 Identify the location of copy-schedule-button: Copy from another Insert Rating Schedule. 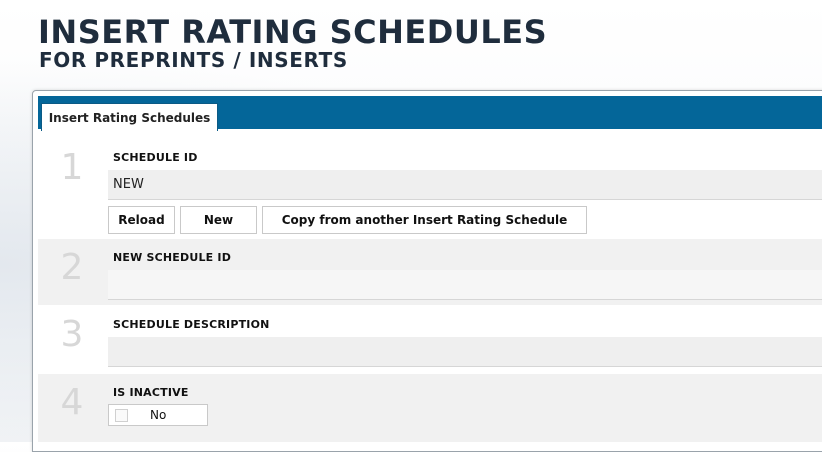
(424, 220).